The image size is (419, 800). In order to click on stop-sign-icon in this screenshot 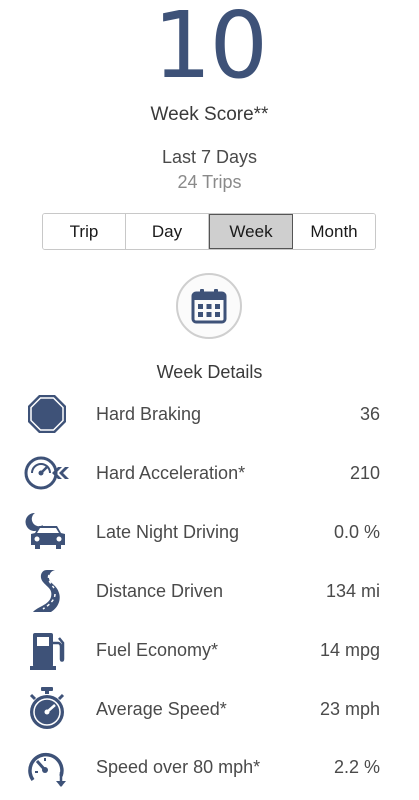, I will do `click(47, 414)`.